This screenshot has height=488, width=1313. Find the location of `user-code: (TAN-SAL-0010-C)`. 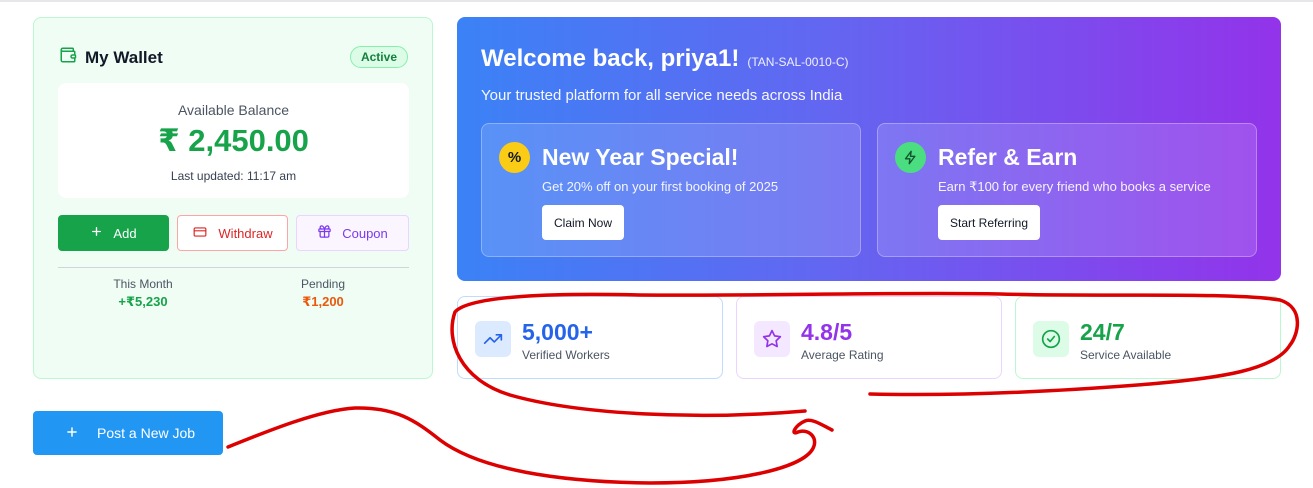

user-code: (TAN-SAL-0010-C) is located at coordinates (798, 62).